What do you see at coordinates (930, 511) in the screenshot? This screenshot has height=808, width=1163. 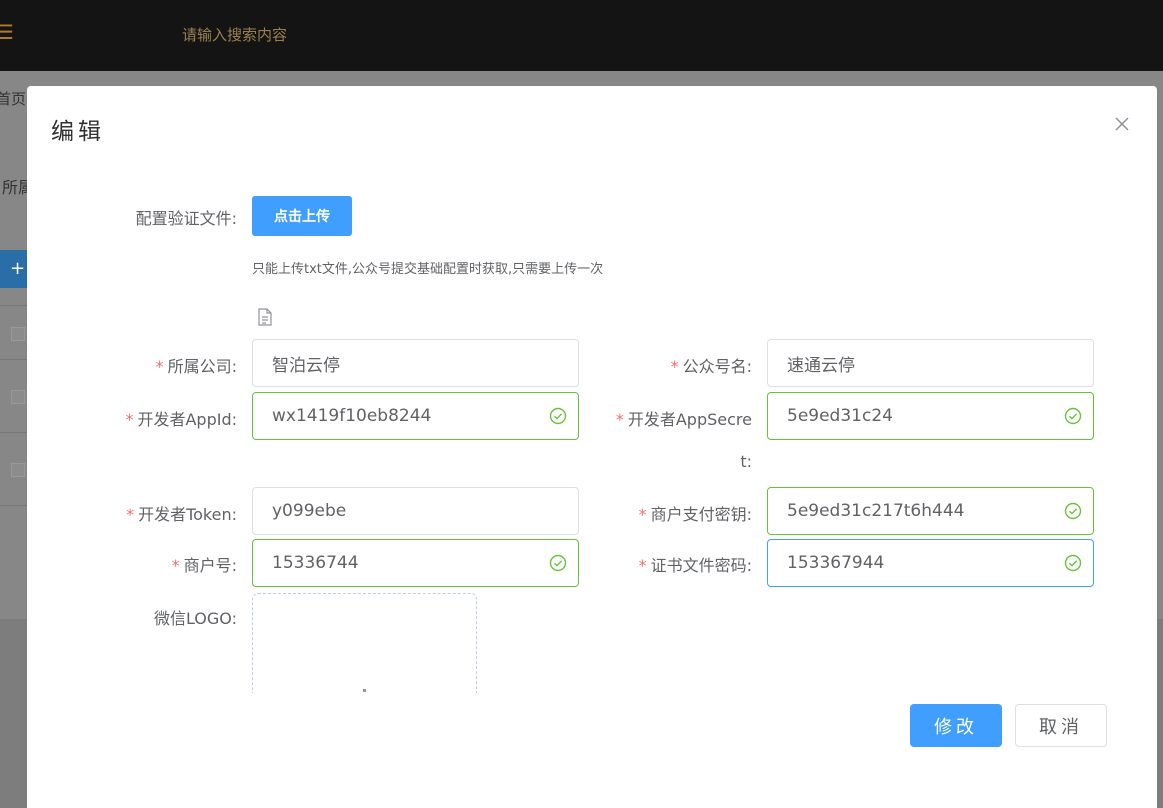 I see `pay-key-input: 5e9ed31c217t6h444` at bounding box center [930, 511].